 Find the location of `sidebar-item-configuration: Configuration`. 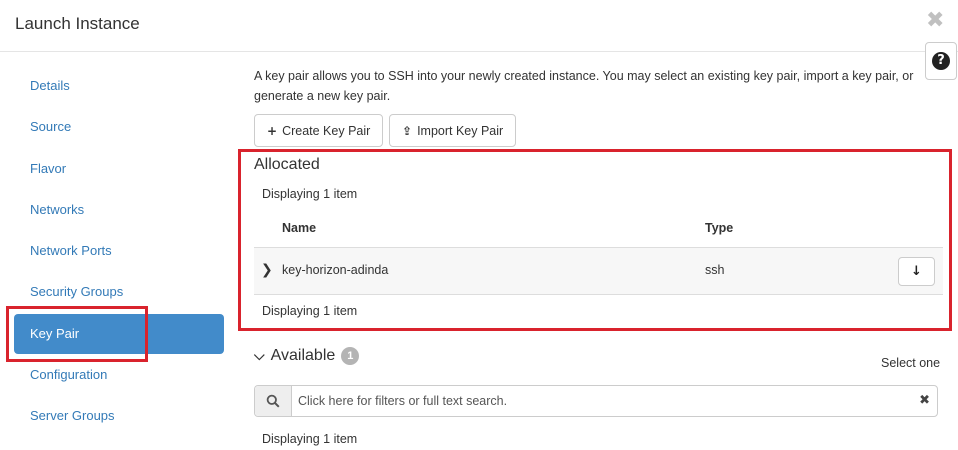

sidebar-item-configuration: Configuration is located at coordinates (119, 375).